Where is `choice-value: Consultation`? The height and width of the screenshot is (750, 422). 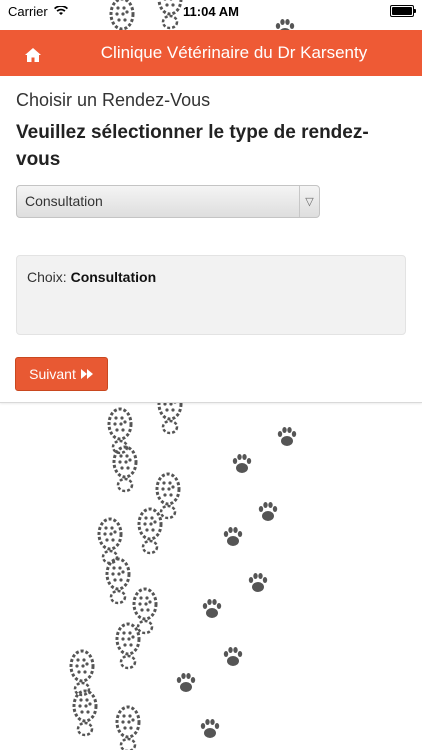
choice-value: Consultation is located at coordinates (113, 277).